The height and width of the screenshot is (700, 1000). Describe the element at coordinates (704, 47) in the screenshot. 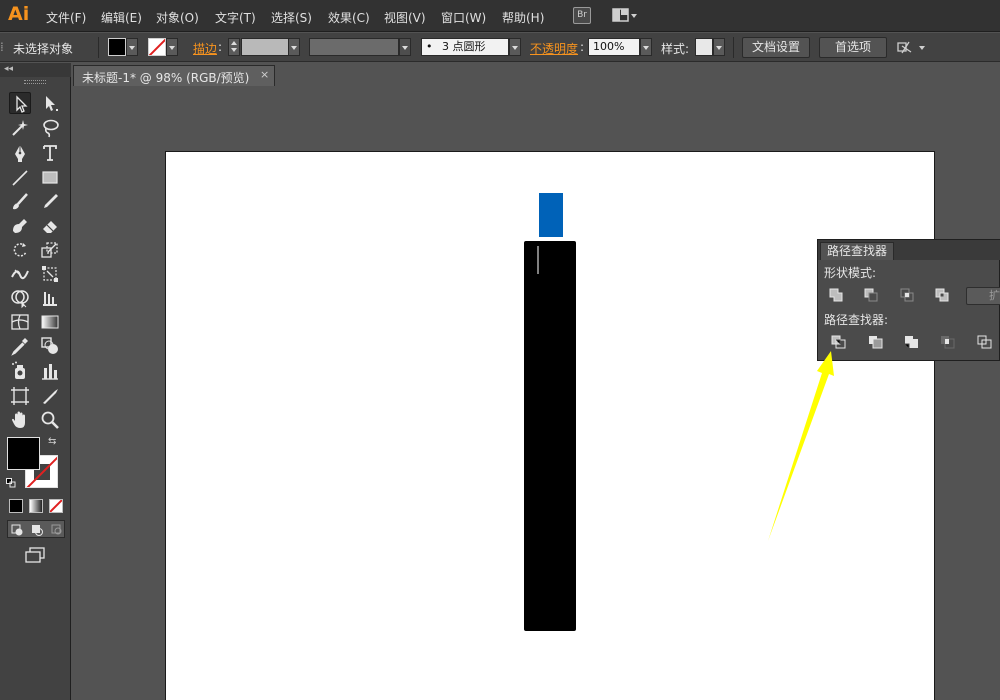

I see `graphic-style-swatch` at that location.